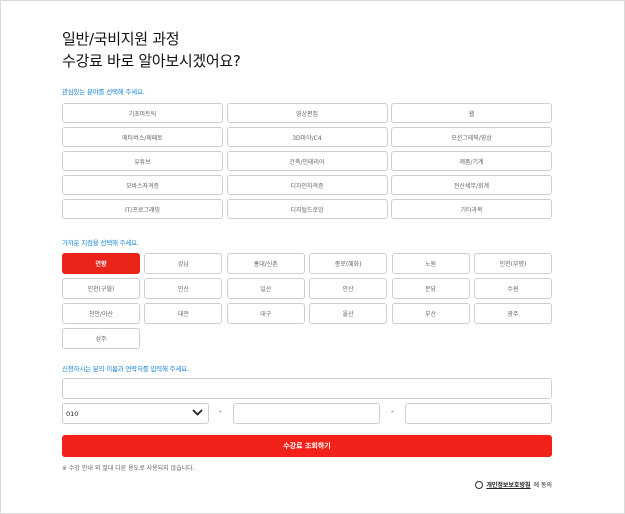  I want to click on interest-option: 건축/인테리어, so click(307, 161).